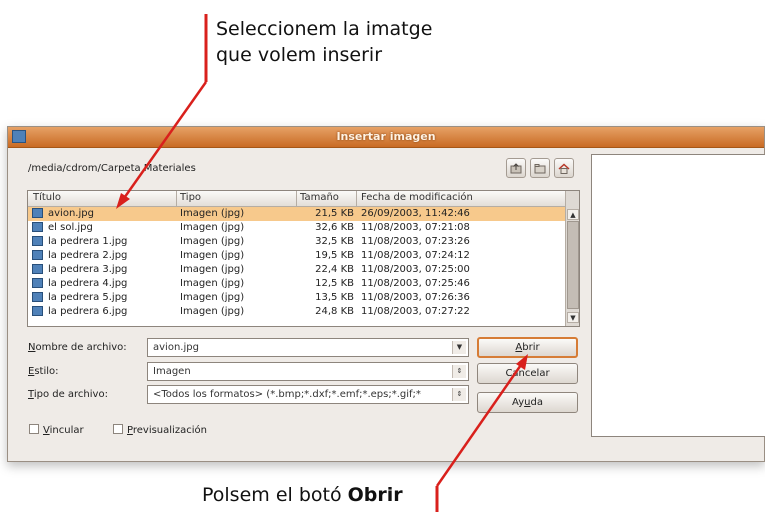 This screenshot has width=765, height=512. I want to click on file-date: 11/08/2003, 07:23:26, so click(415, 241).